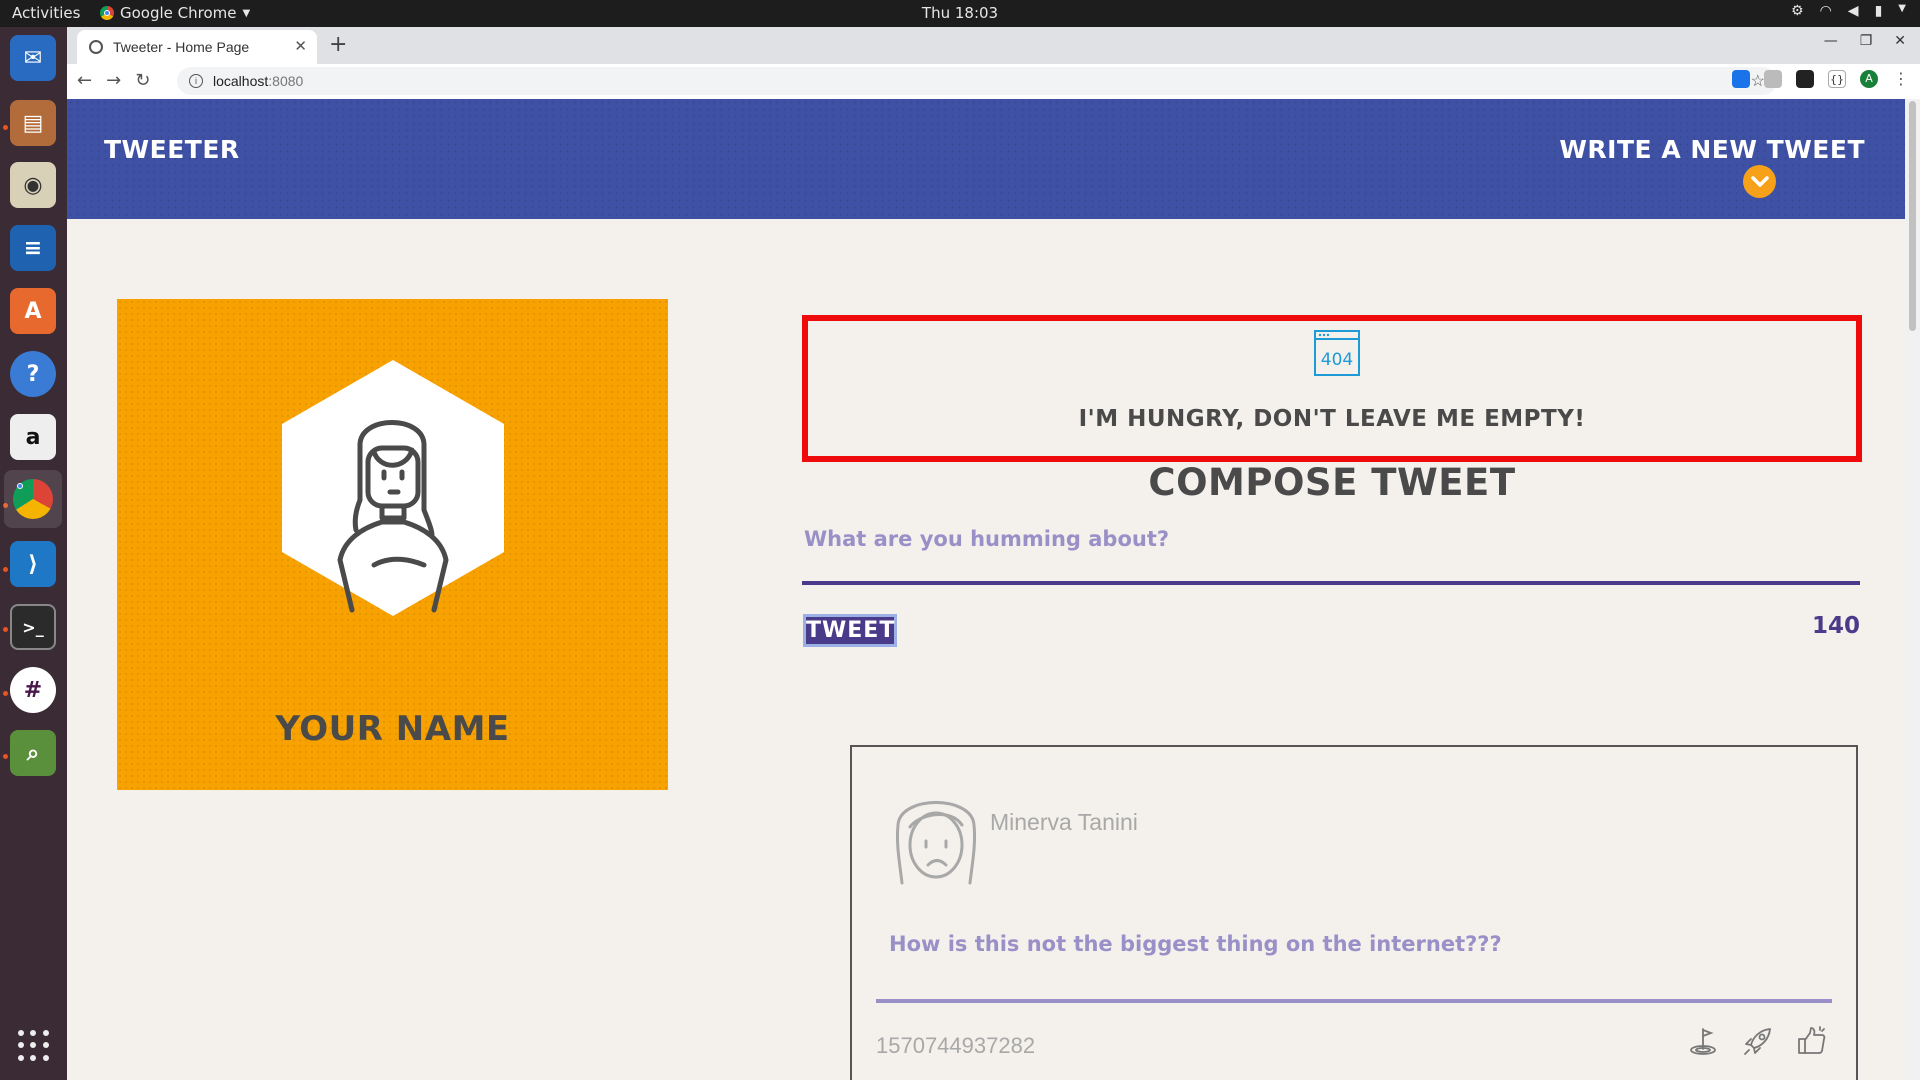 The height and width of the screenshot is (1080, 1920). I want to click on maximize-icon: ❐, so click(1866, 41).